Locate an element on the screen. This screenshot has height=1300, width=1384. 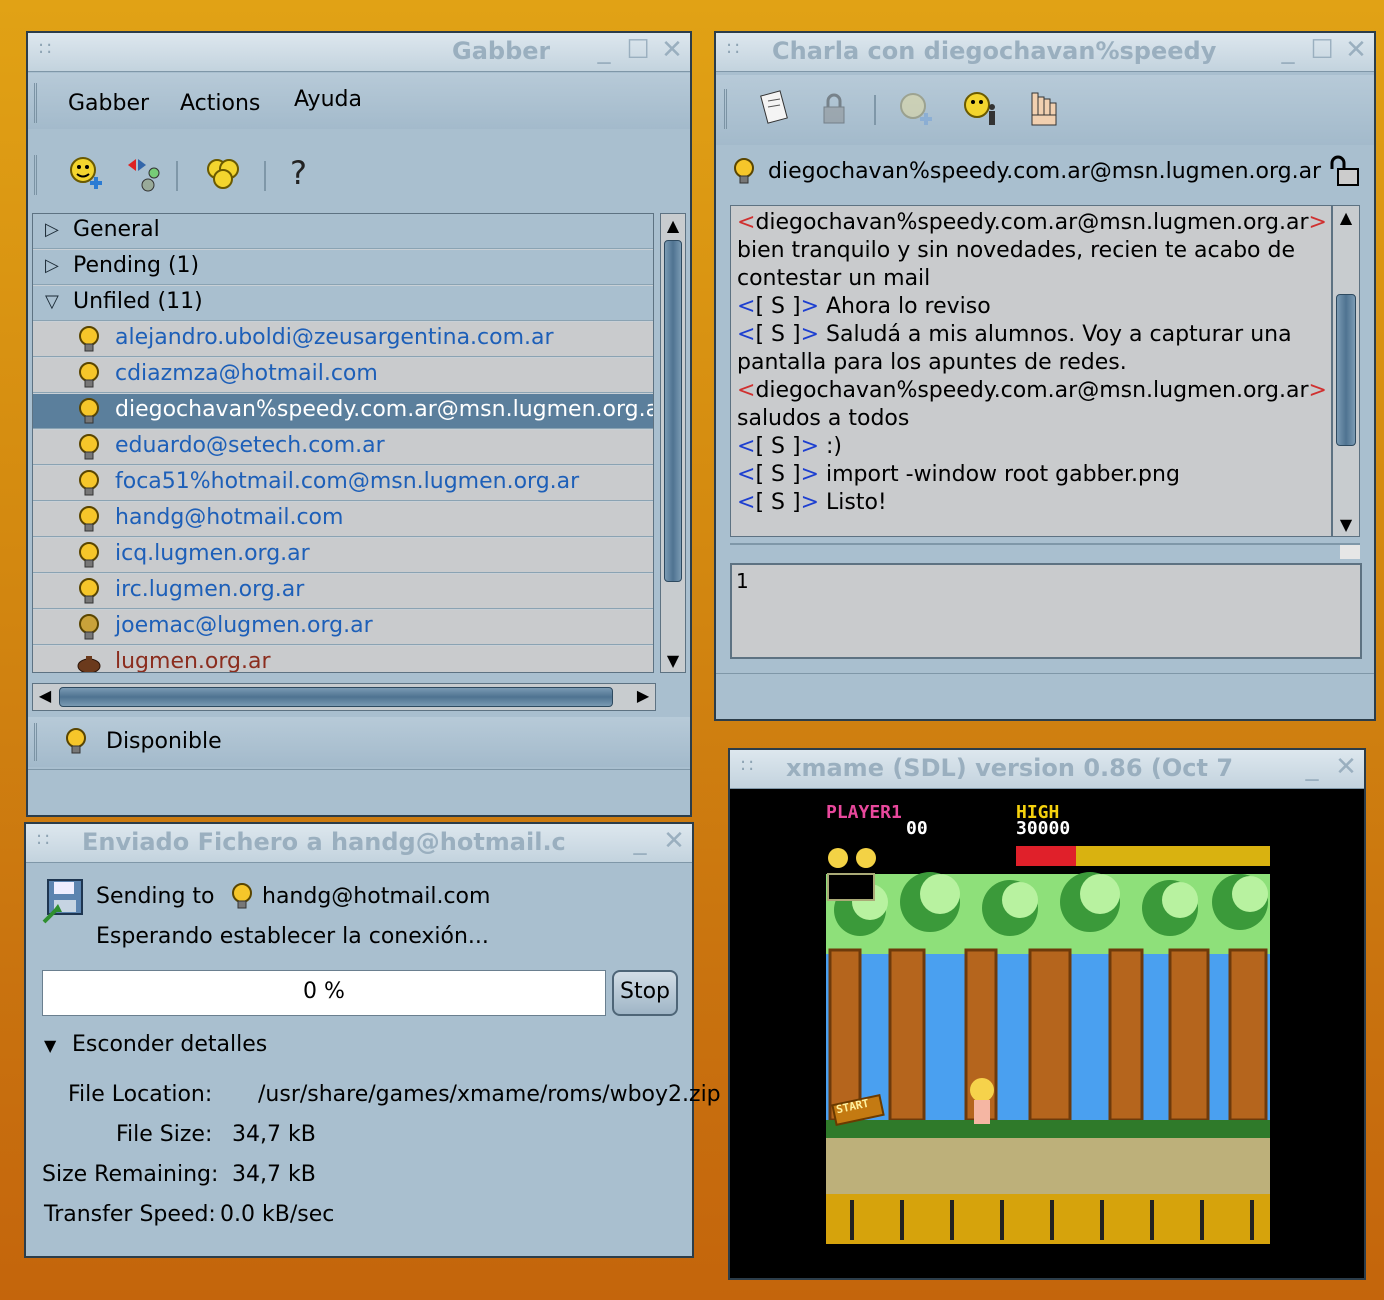
nick-bracket: < is located at coordinates (746, 222).